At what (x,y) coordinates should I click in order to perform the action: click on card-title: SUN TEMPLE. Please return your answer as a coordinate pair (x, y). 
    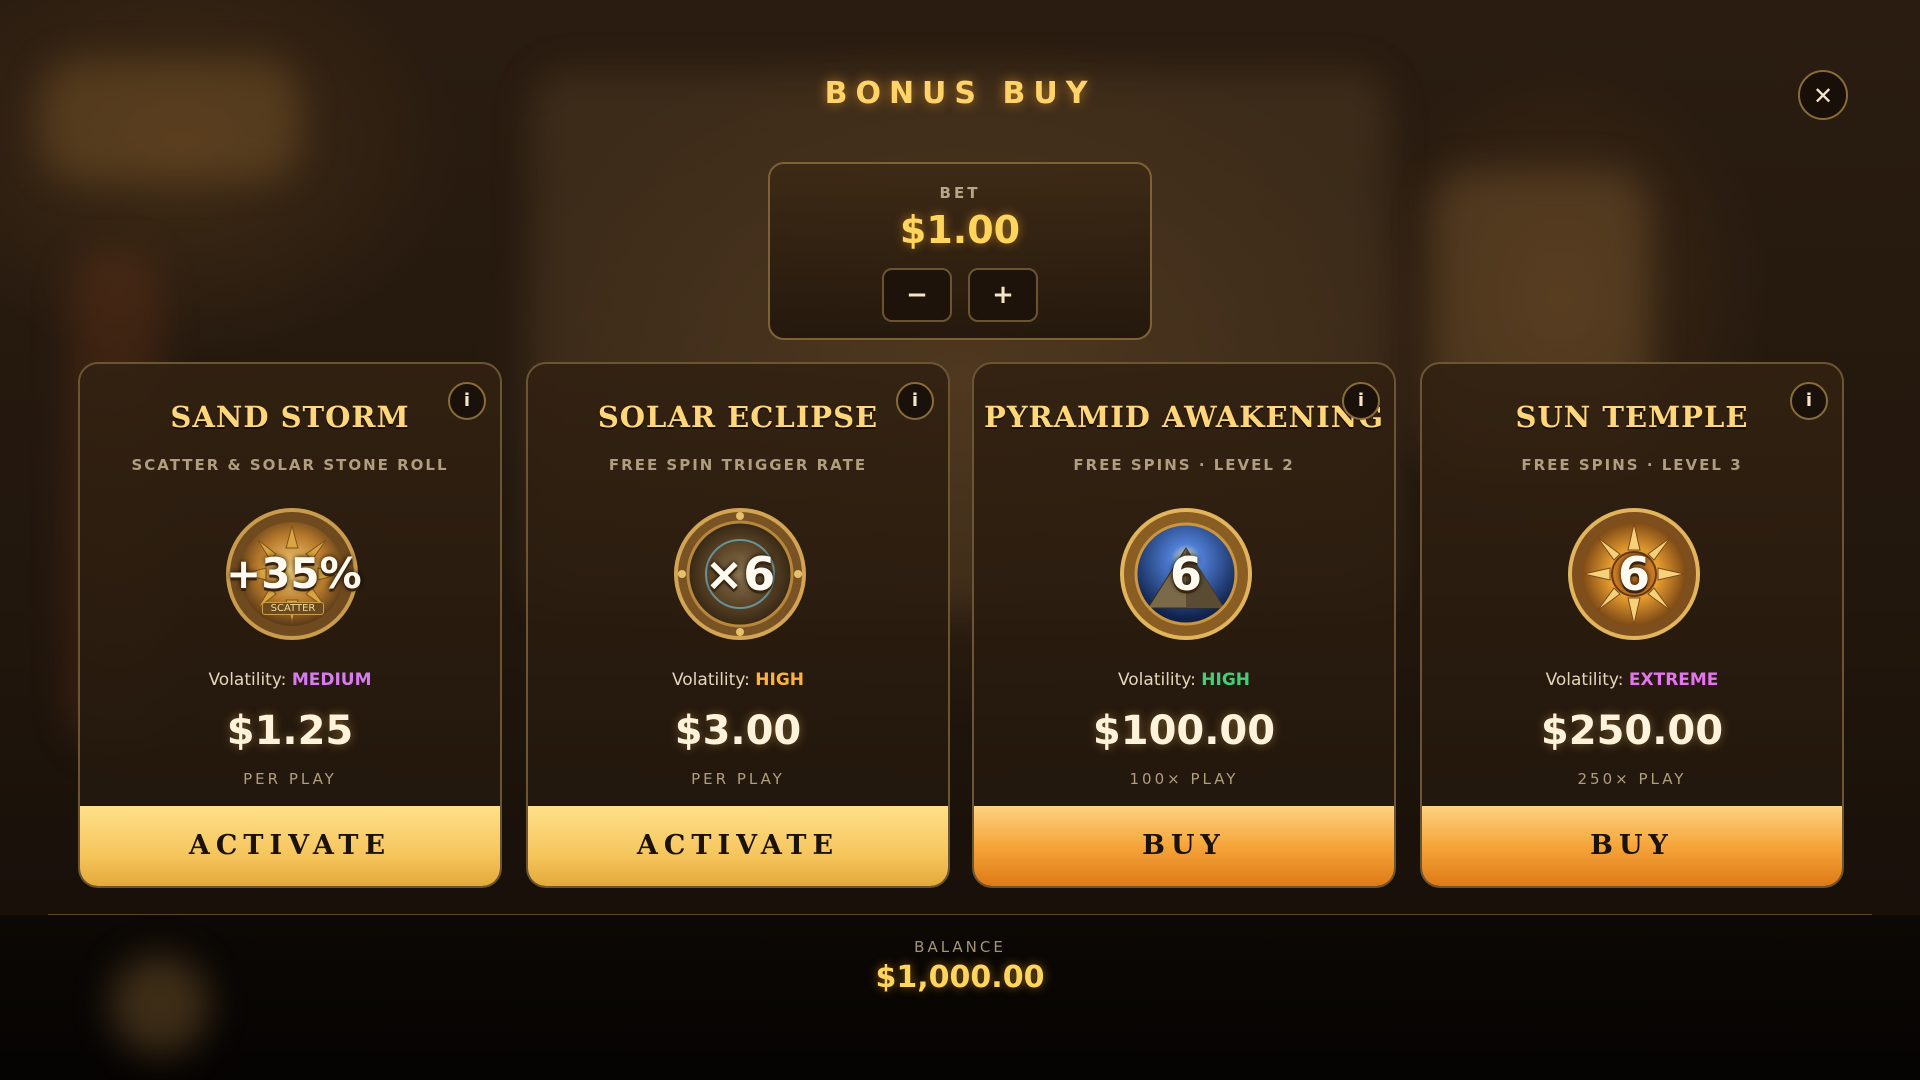
    Looking at the image, I should click on (1632, 417).